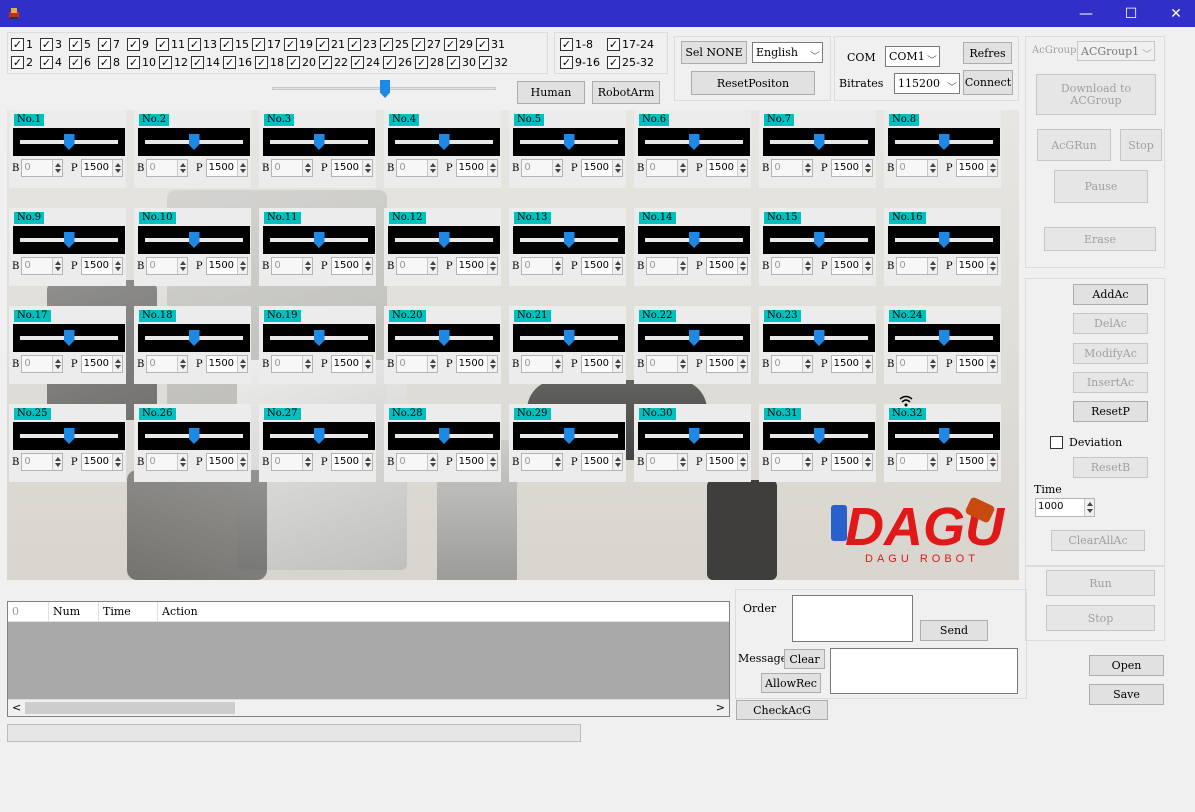  Describe the element at coordinates (175, 62) in the screenshot. I see `servo-checkbox-12: 12` at that location.